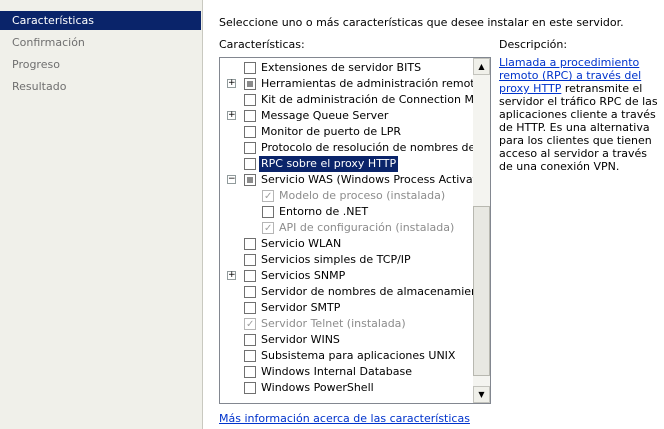  Describe the element at coordinates (358, 355) in the screenshot. I see `feature-label: Subsistema para aplicaciones UNIX` at that location.